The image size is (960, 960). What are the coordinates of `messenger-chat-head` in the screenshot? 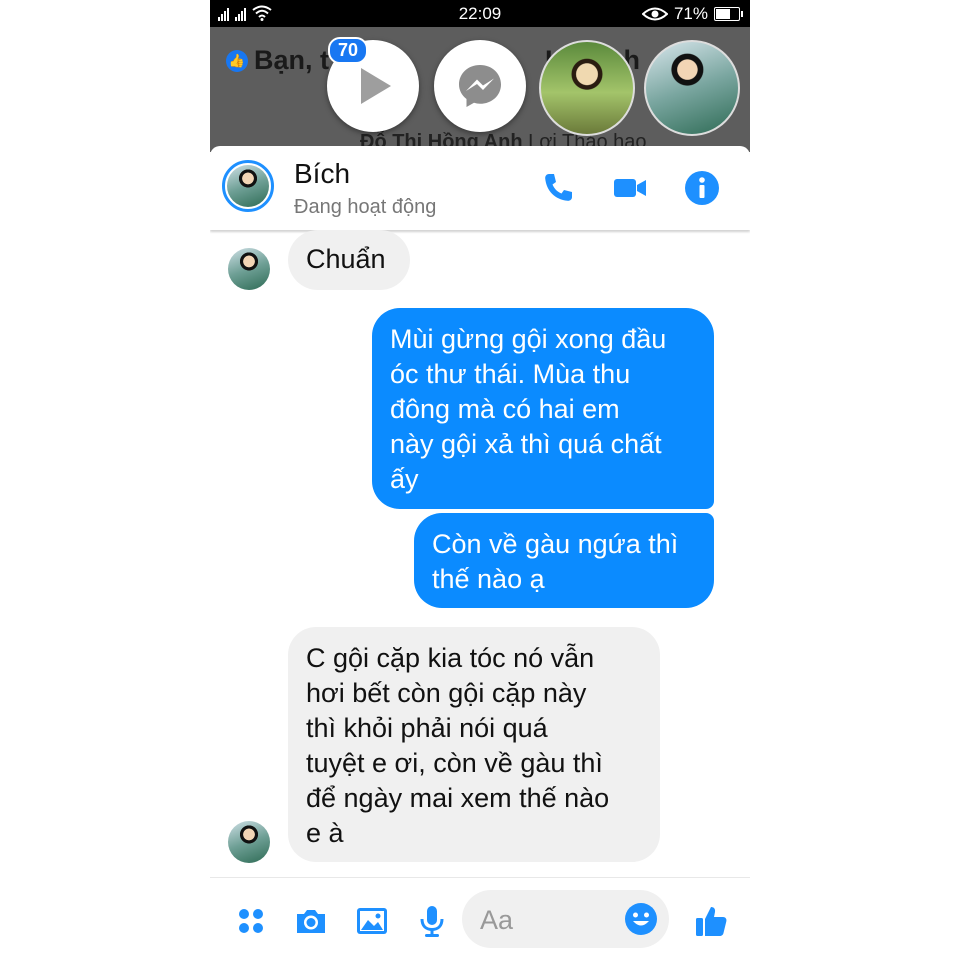 It's located at (480, 86).